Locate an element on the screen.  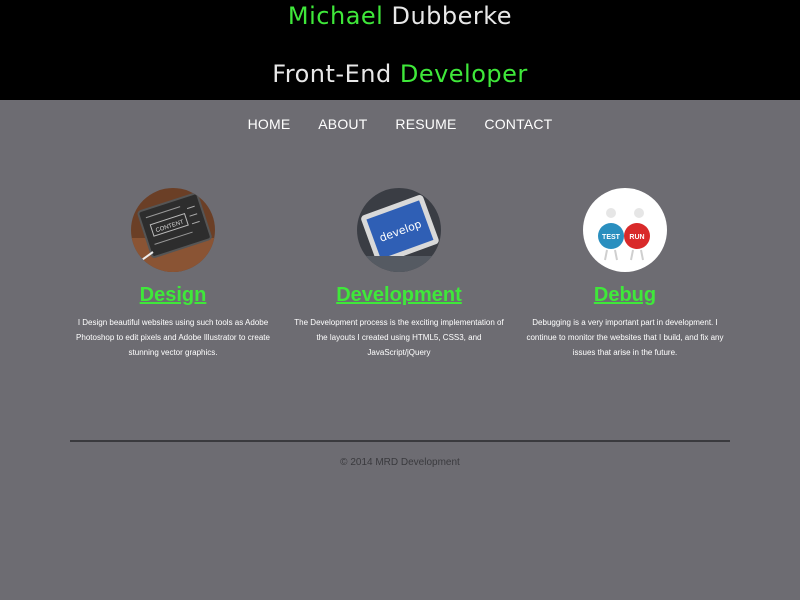
chalkboard-image: CONTENT is located at coordinates (173, 230).